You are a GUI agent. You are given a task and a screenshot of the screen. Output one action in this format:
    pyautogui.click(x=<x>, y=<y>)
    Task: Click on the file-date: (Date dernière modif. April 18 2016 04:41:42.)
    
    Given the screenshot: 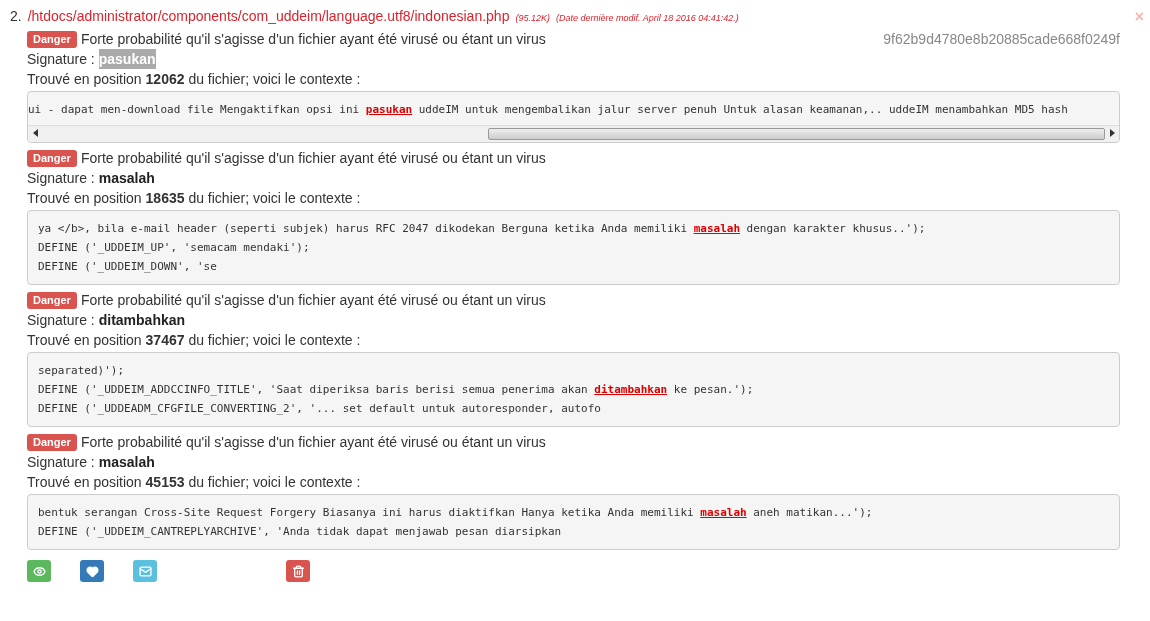 What is the action you would take?
    pyautogui.click(x=647, y=18)
    